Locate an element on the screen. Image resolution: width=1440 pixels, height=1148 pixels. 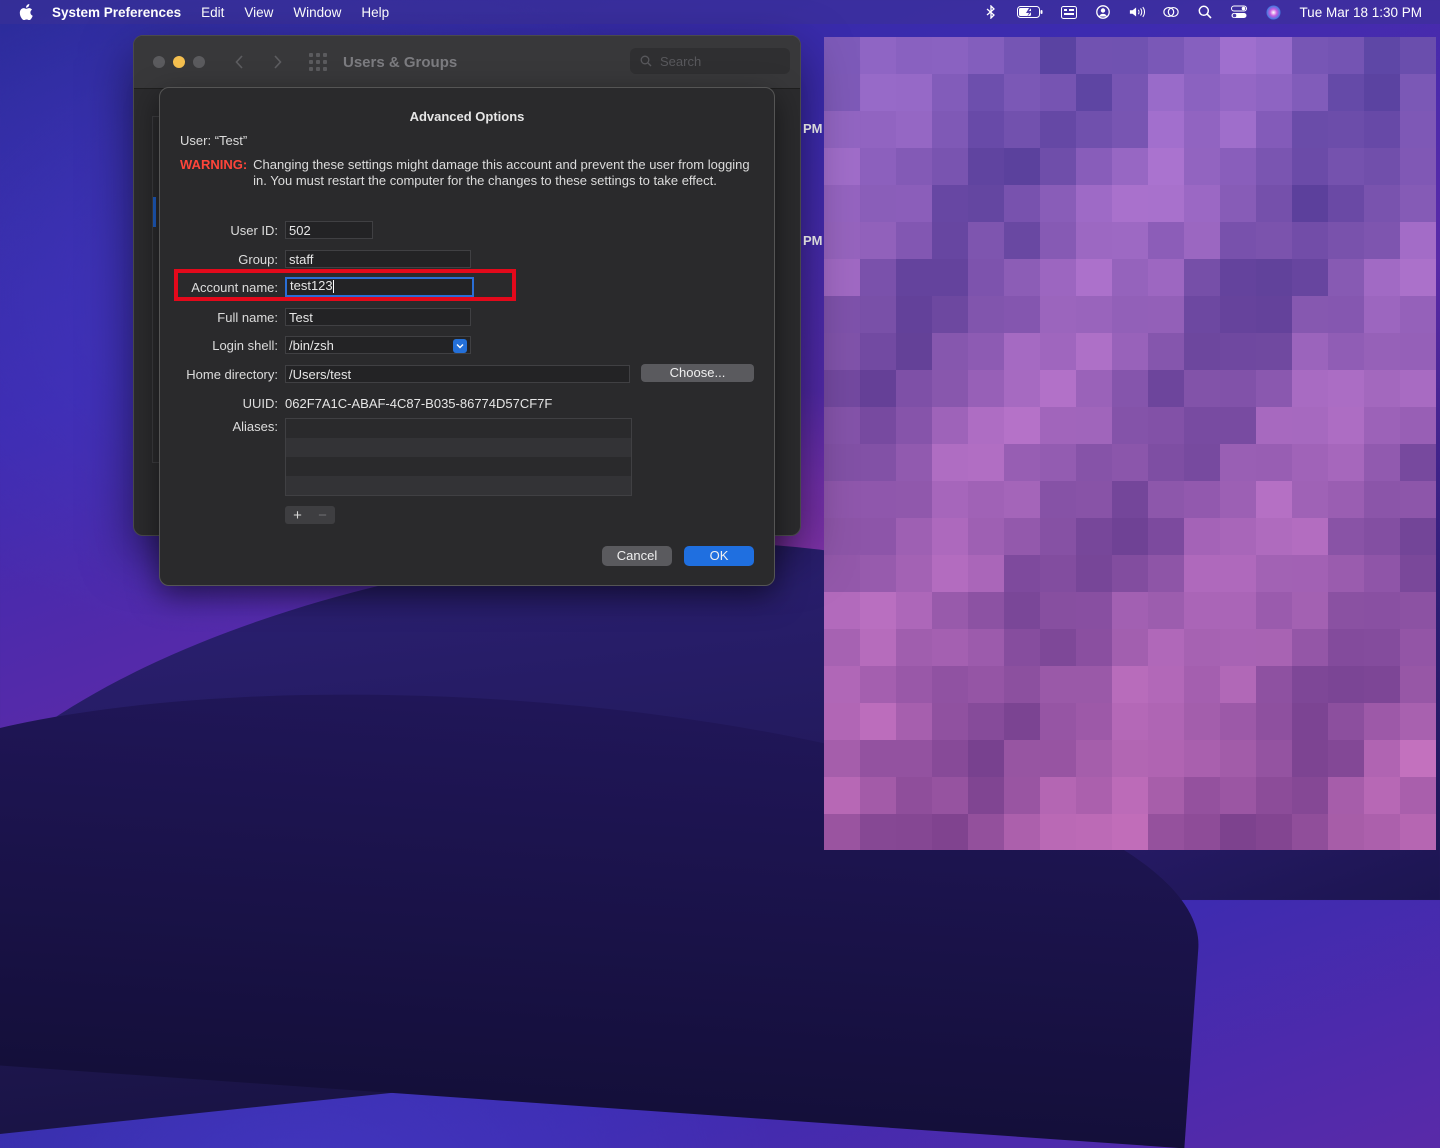
spotlight-search-icon is located at coordinates (1205, 12).